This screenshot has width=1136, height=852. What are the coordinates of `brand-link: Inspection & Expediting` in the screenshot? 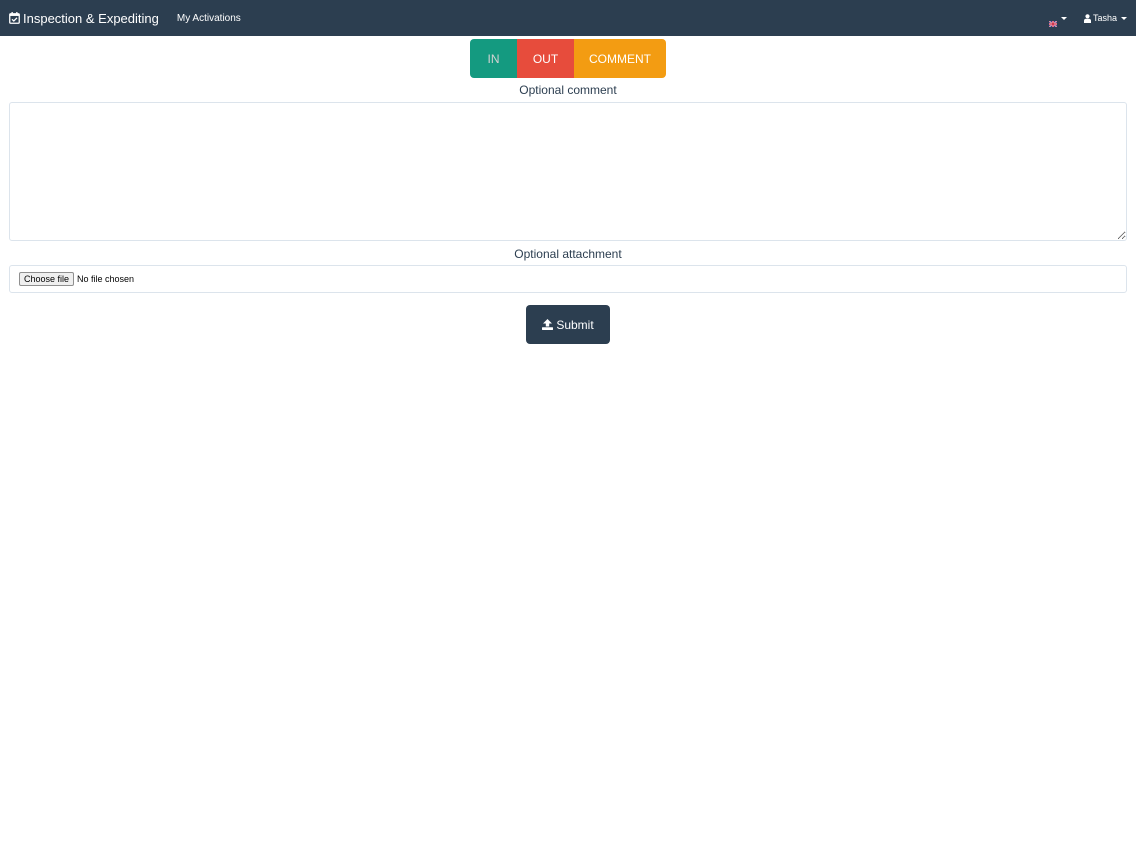 It's located at (79, 18).